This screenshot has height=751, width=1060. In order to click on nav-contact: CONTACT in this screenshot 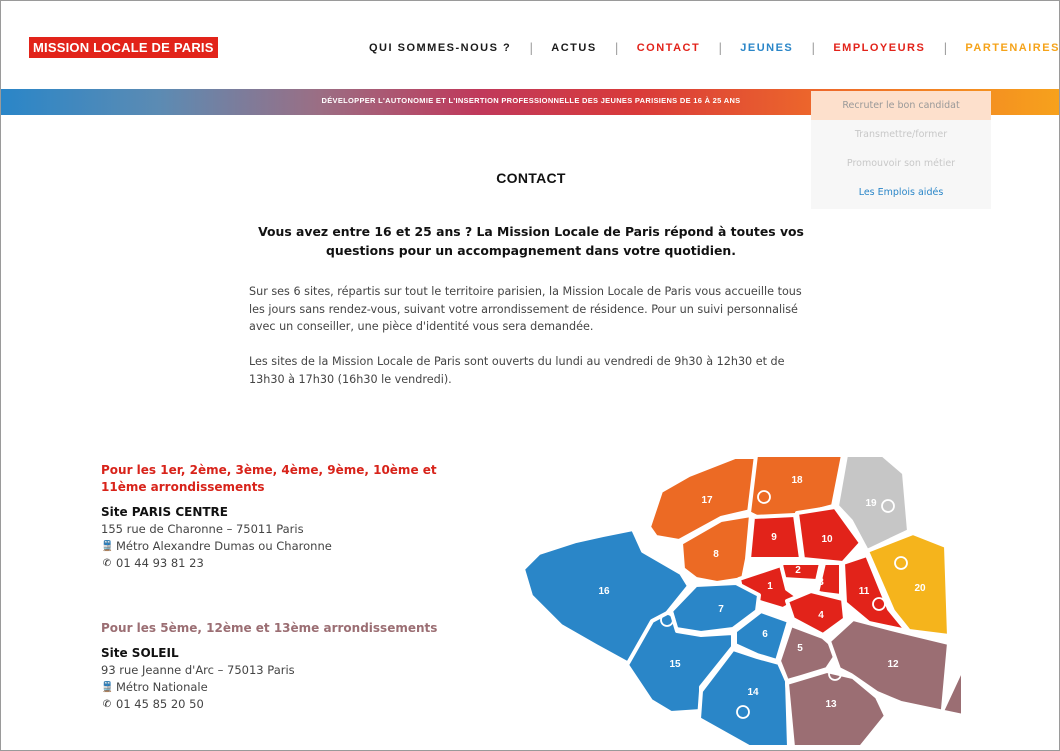, I will do `click(668, 48)`.